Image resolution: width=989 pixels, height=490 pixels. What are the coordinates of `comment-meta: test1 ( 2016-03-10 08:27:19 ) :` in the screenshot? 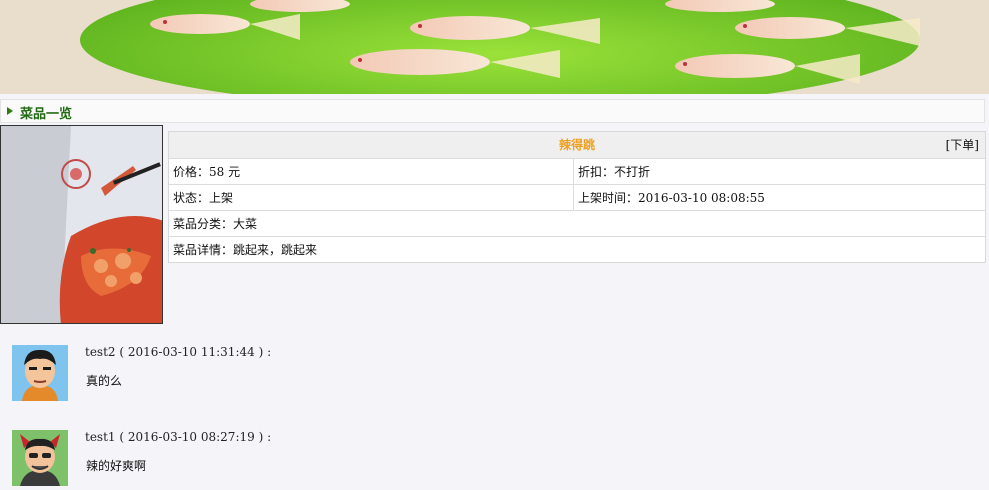 It's located at (178, 437).